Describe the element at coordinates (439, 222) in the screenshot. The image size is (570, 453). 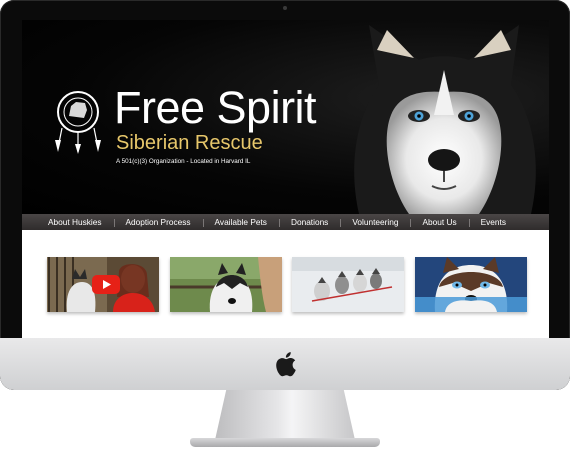
I see `nav-item-about-us: About Us` at that location.